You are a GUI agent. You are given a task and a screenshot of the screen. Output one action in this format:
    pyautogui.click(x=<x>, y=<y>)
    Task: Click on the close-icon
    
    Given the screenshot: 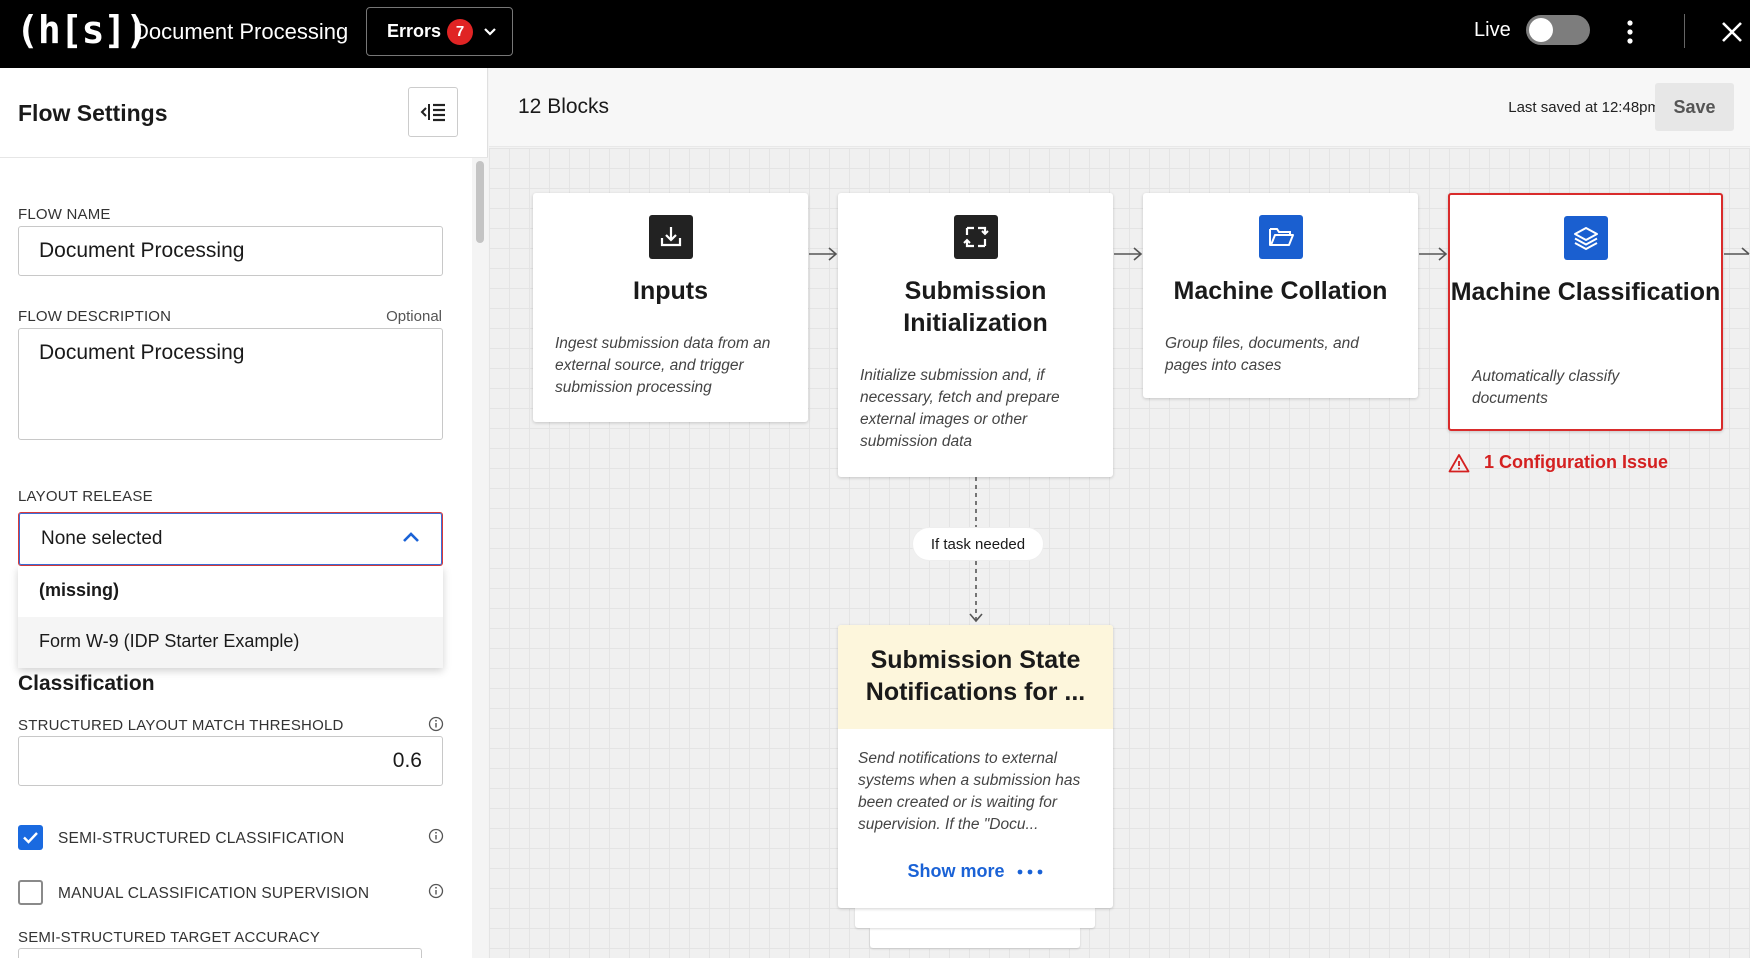 What is the action you would take?
    pyautogui.click(x=1732, y=32)
    